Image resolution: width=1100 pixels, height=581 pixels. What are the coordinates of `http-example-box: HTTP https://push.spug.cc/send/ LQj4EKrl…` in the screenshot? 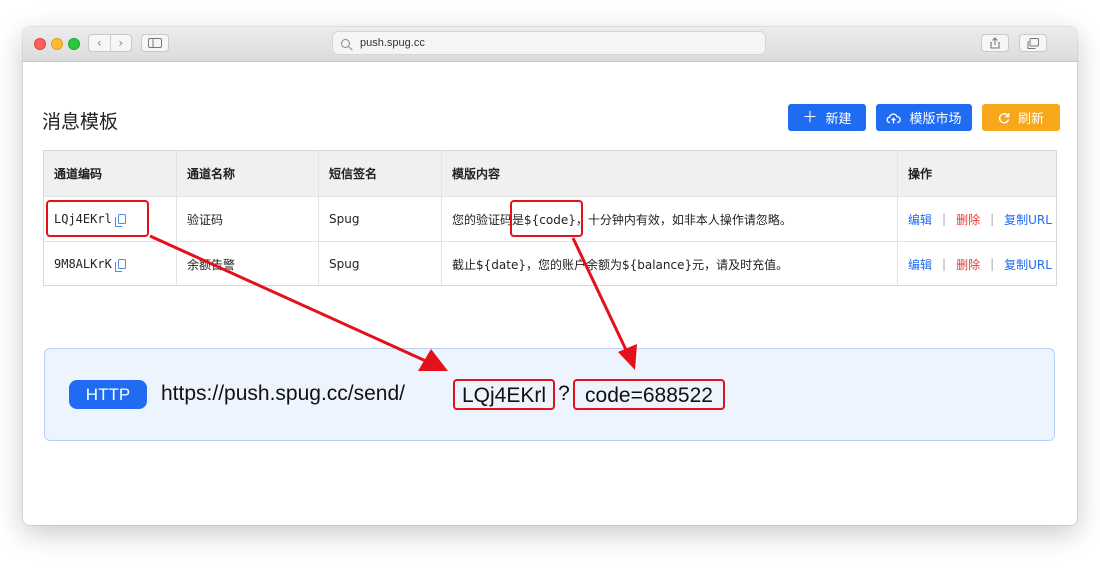 It's located at (549, 394).